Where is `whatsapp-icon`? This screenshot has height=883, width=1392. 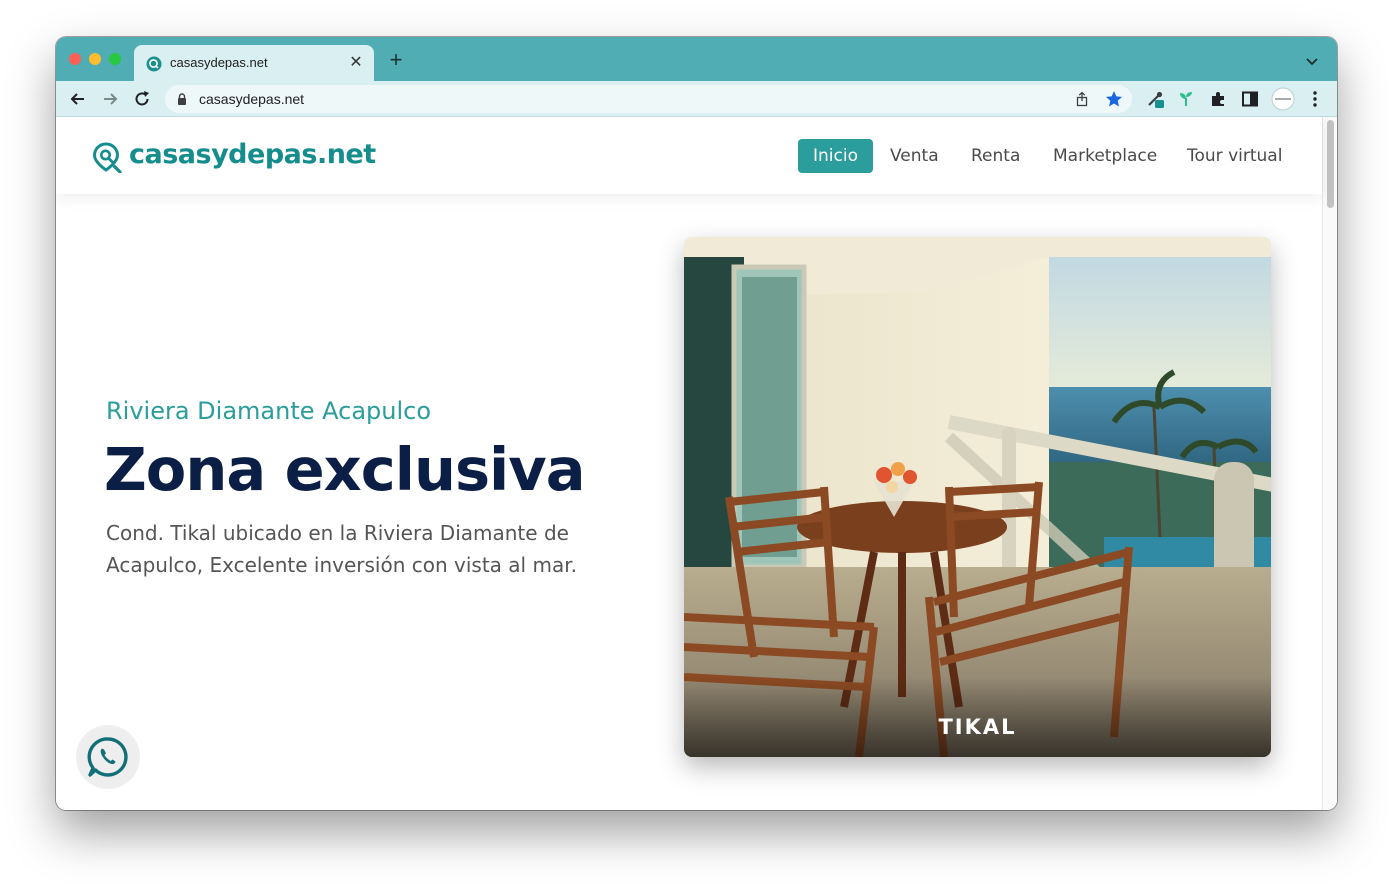 whatsapp-icon is located at coordinates (107, 757).